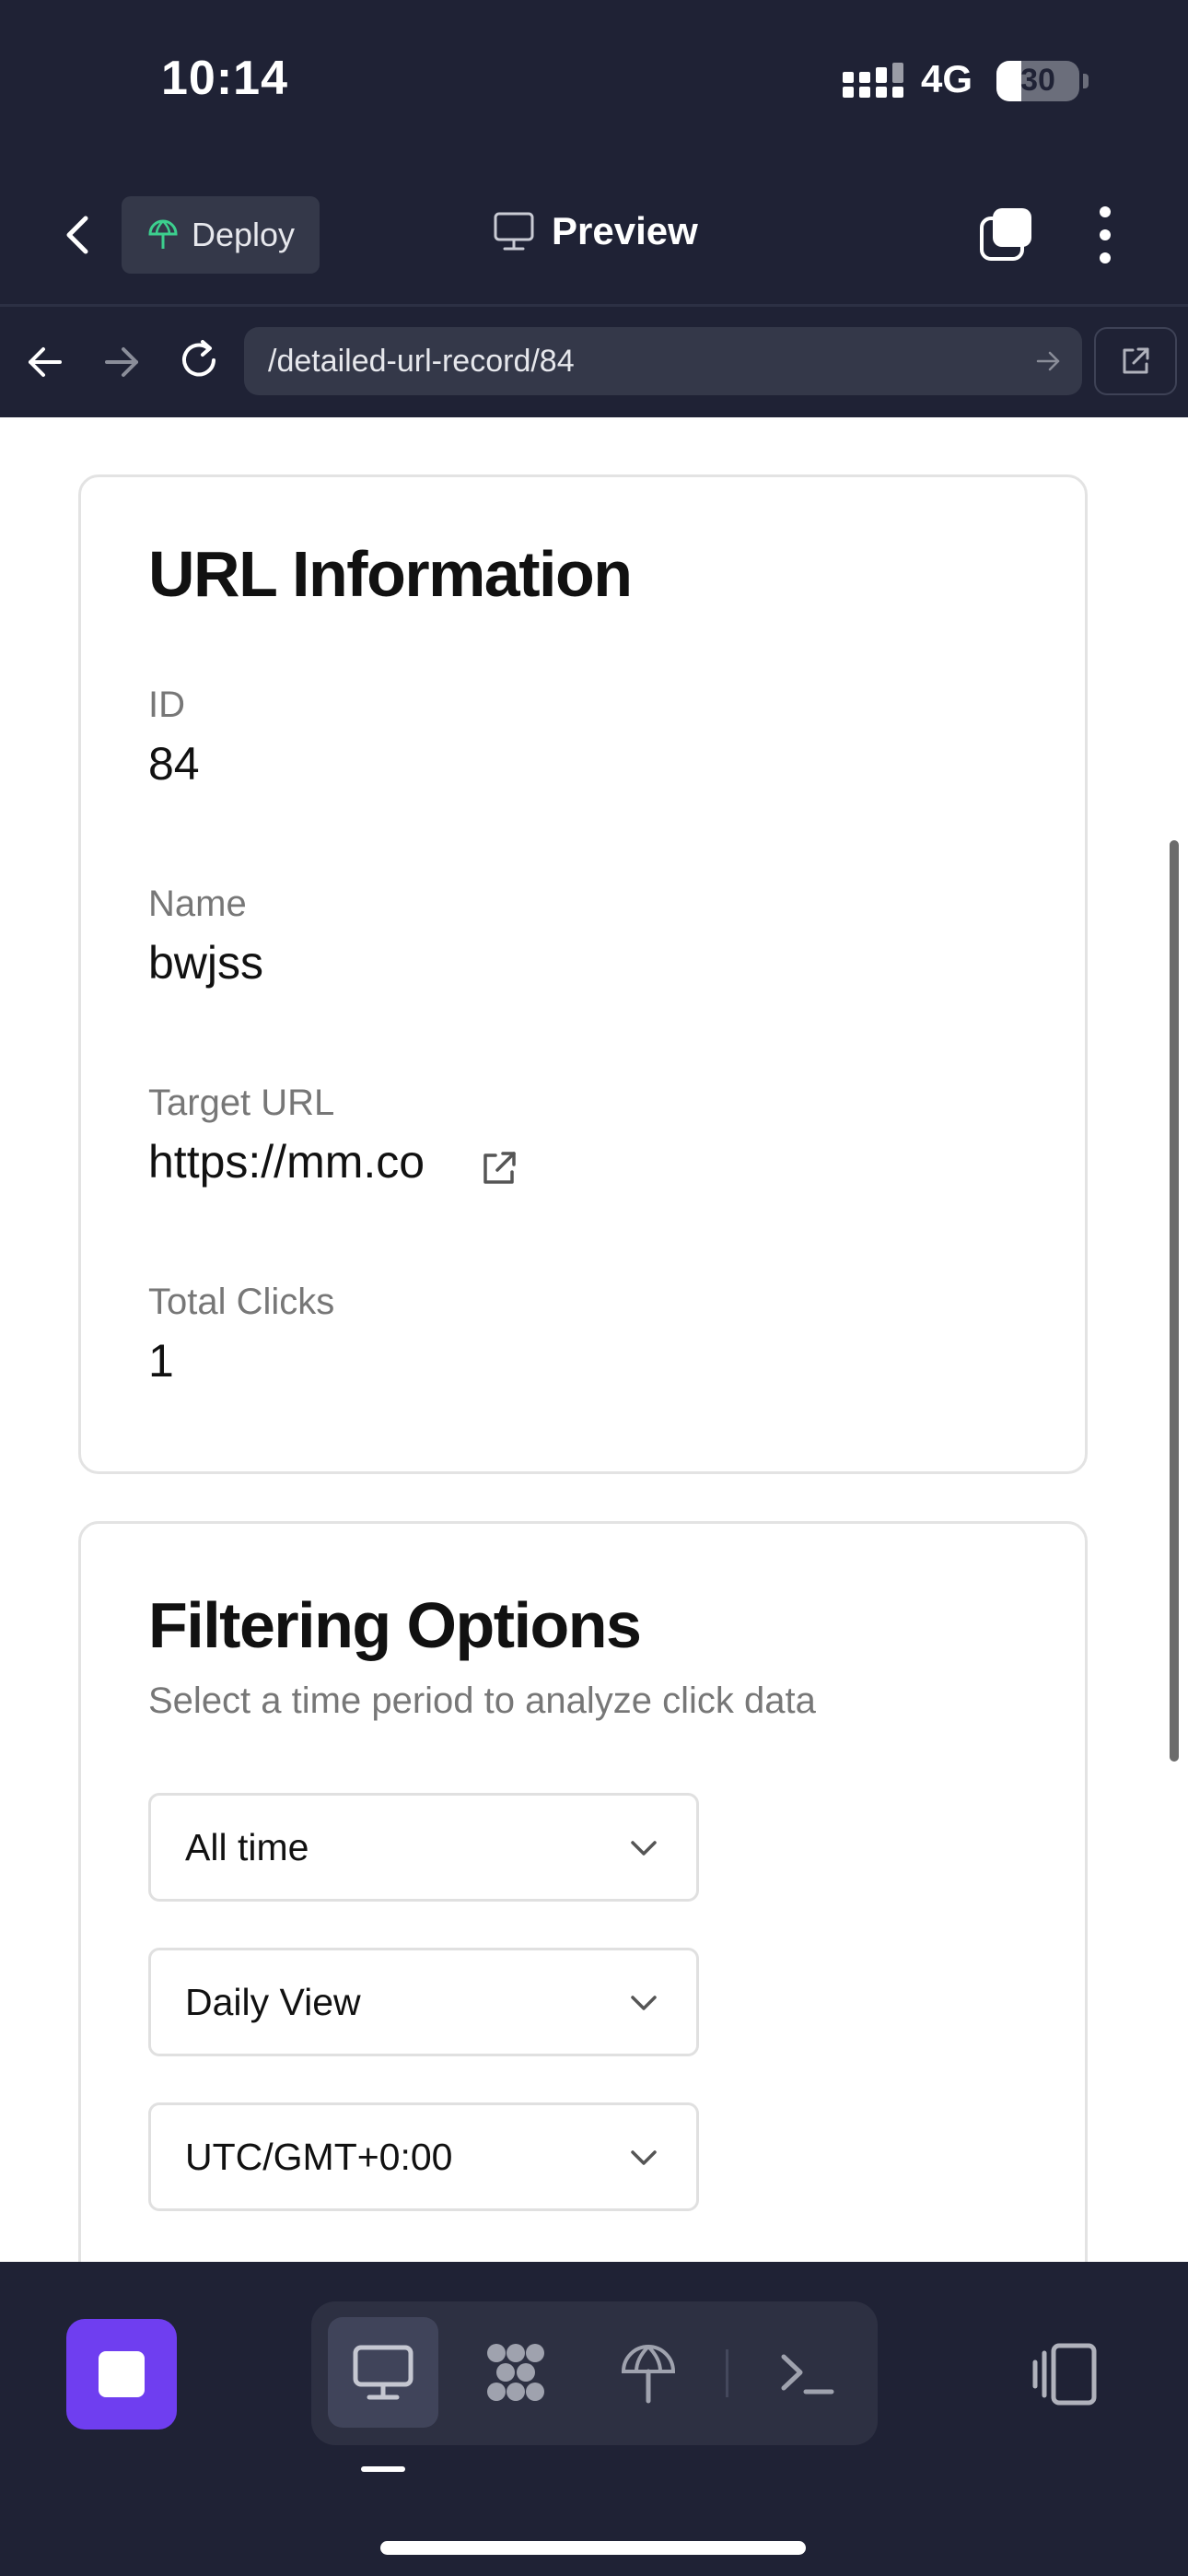  I want to click on target-url-link: https://mm.co, so click(286, 1161).